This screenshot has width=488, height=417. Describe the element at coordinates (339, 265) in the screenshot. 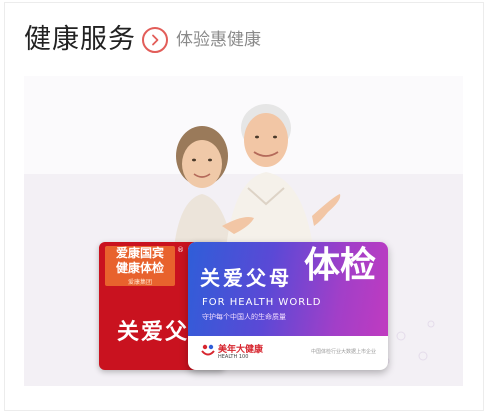

I see `card-big-characters: 体检` at that location.